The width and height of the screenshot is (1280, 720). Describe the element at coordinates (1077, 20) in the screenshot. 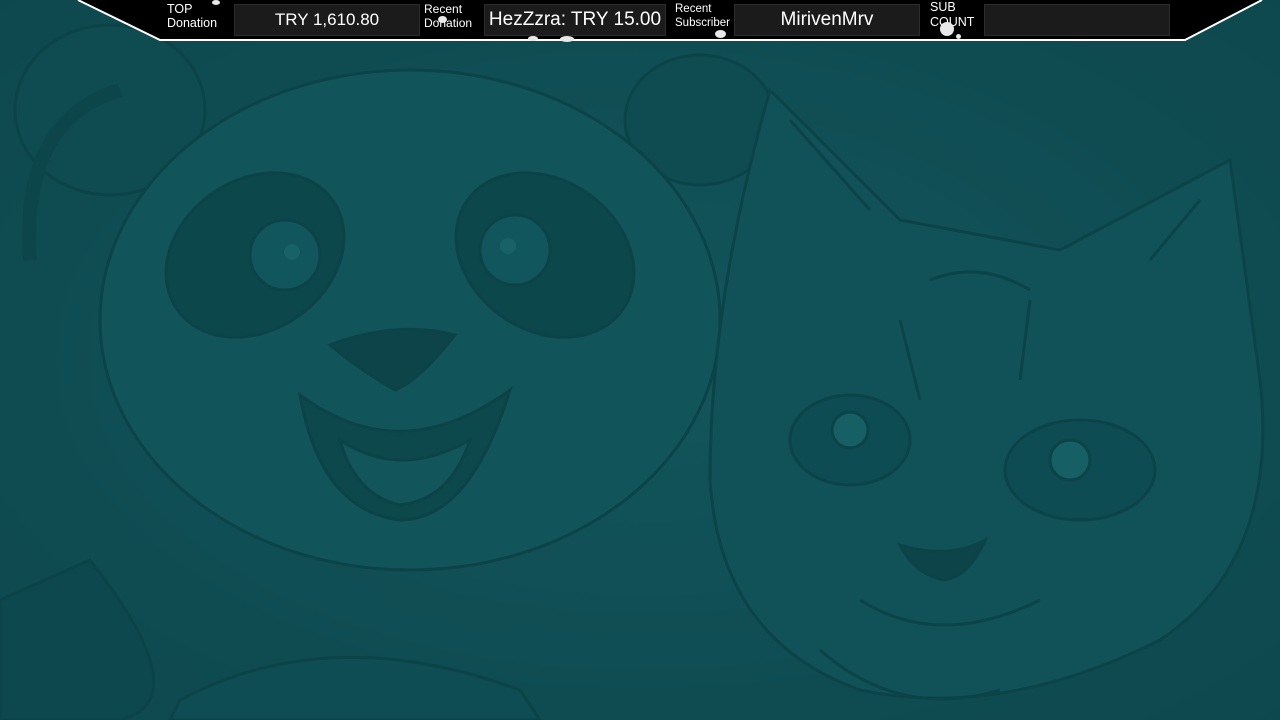

I see `sub-count-value` at that location.